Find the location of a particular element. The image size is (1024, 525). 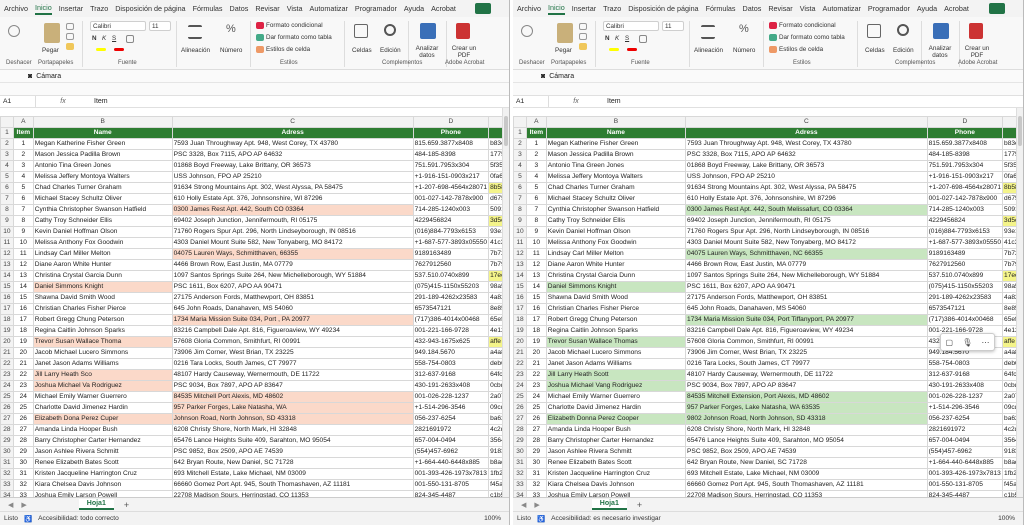

row-header: 20 is located at coordinates (520, 342).